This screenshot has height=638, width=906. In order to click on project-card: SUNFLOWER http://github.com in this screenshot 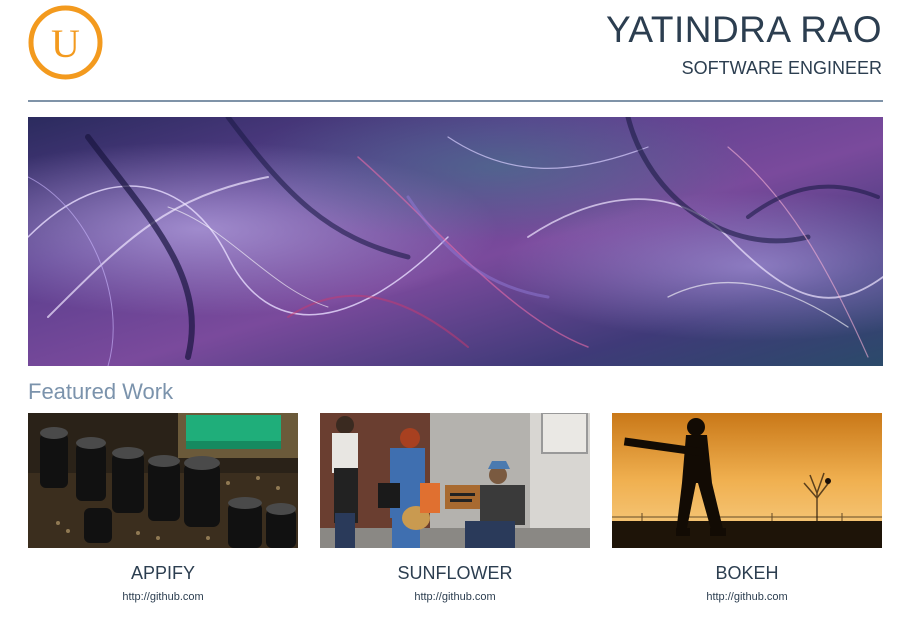, I will do `click(455, 513)`.